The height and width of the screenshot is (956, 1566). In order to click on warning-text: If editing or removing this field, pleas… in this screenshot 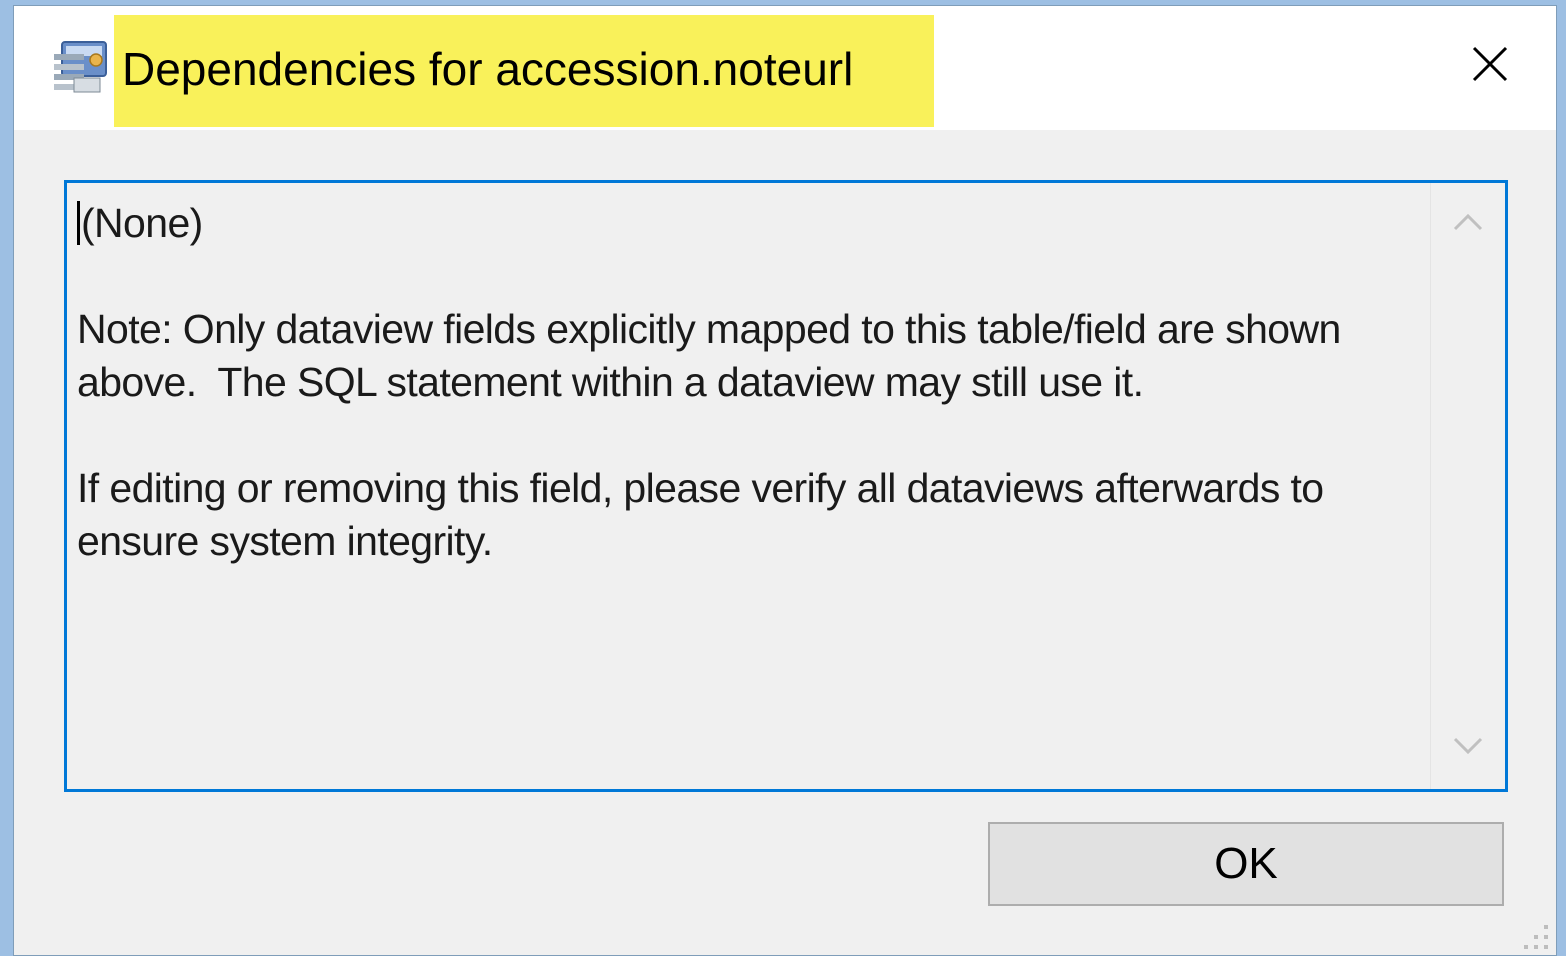, I will do `click(700, 514)`.